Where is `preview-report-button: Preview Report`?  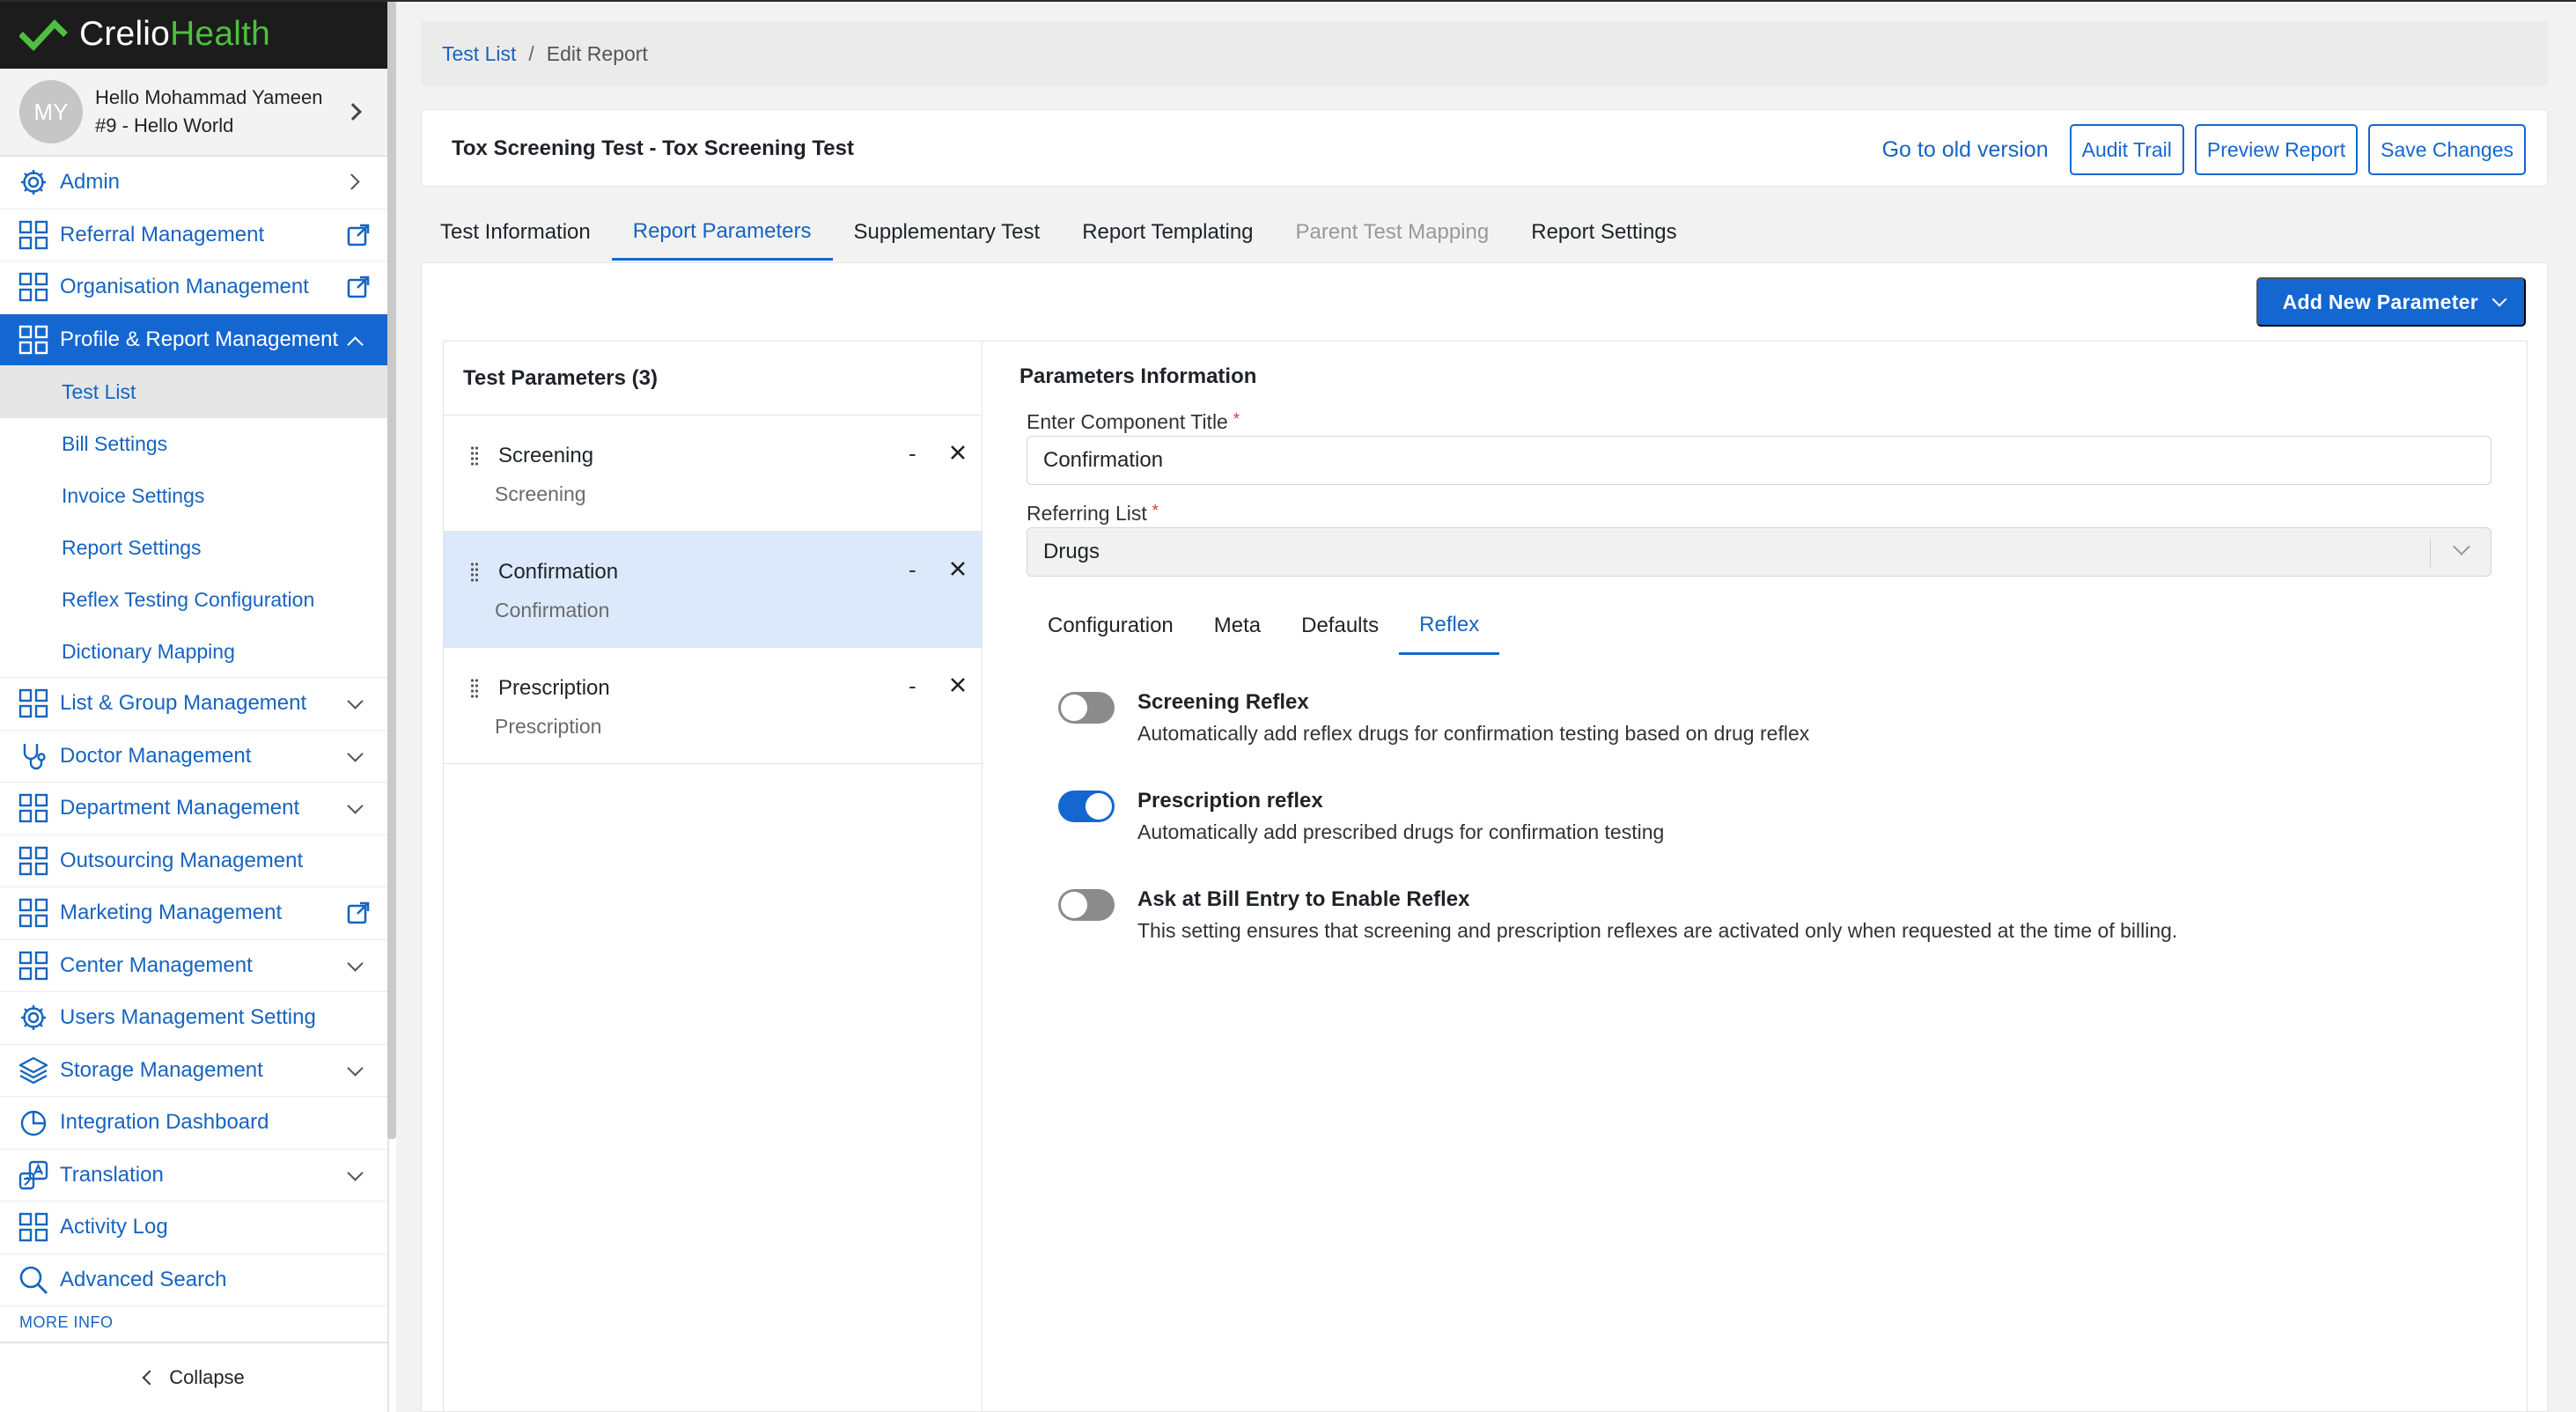
preview-report-button: Preview Report is located at coordinates (2277, 149).